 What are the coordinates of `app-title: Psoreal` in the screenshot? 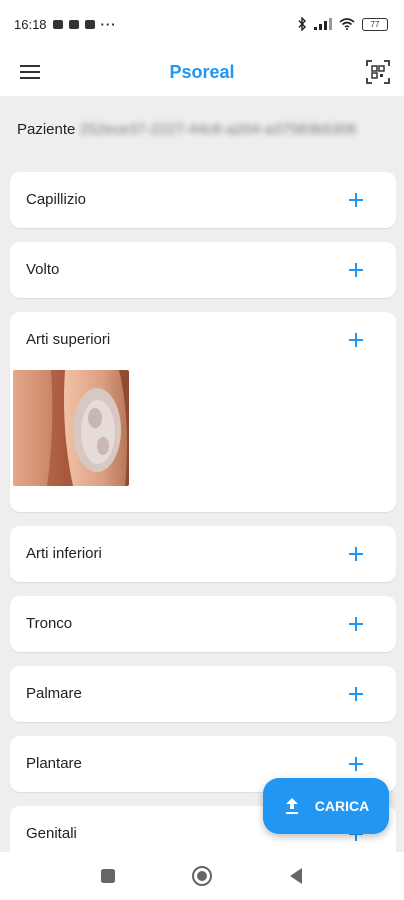 It's located at (202, 71).